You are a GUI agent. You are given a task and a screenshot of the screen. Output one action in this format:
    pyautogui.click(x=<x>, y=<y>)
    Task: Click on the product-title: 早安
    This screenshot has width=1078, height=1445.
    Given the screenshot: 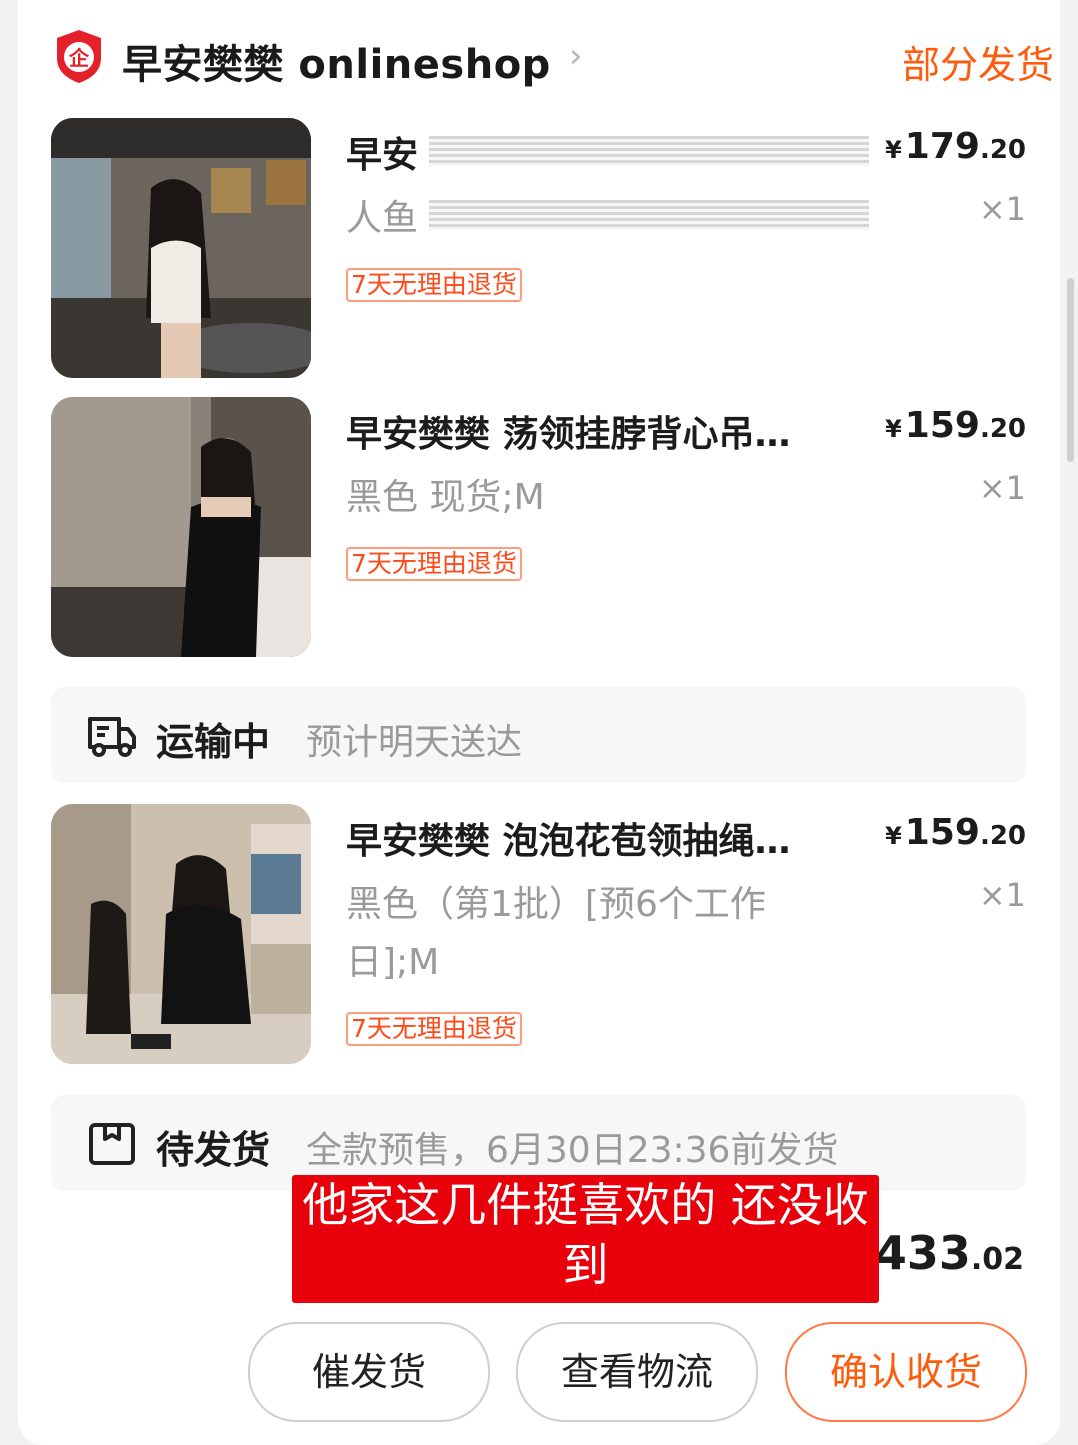 What is the action you would take?
    pyautogui.click(x=382, y=152)
    